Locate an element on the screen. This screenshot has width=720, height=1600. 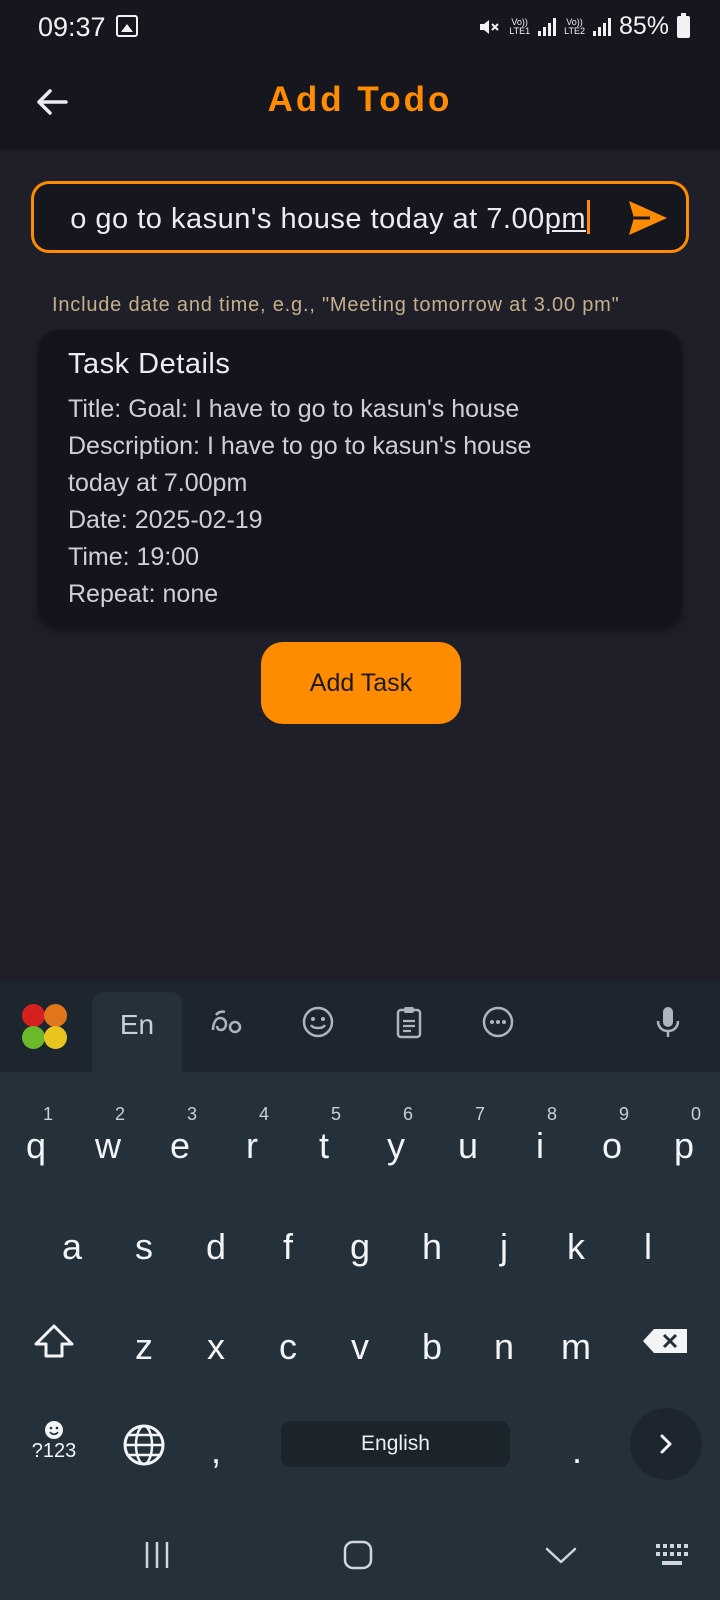
globe-icon is located at coordinates (144, 1445).